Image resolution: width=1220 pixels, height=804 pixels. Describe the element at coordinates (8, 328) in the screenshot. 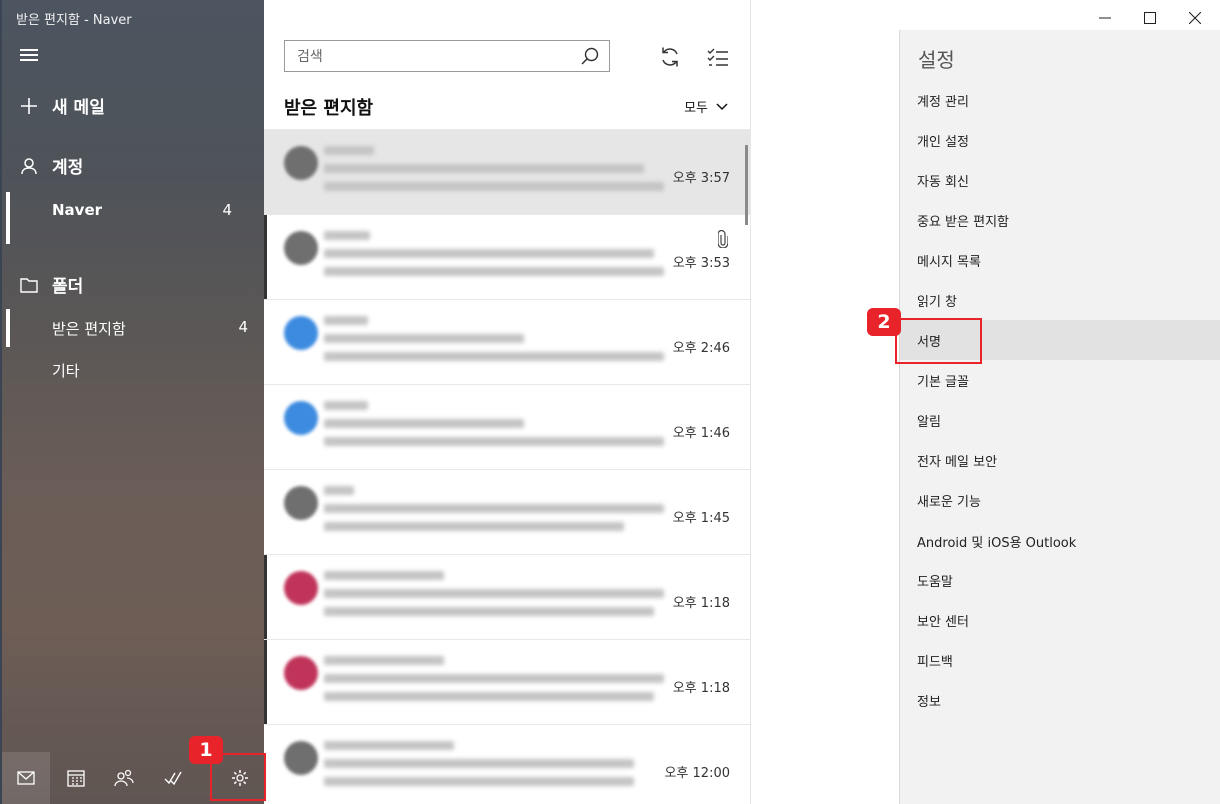

I see `selection-indicator` at that location.